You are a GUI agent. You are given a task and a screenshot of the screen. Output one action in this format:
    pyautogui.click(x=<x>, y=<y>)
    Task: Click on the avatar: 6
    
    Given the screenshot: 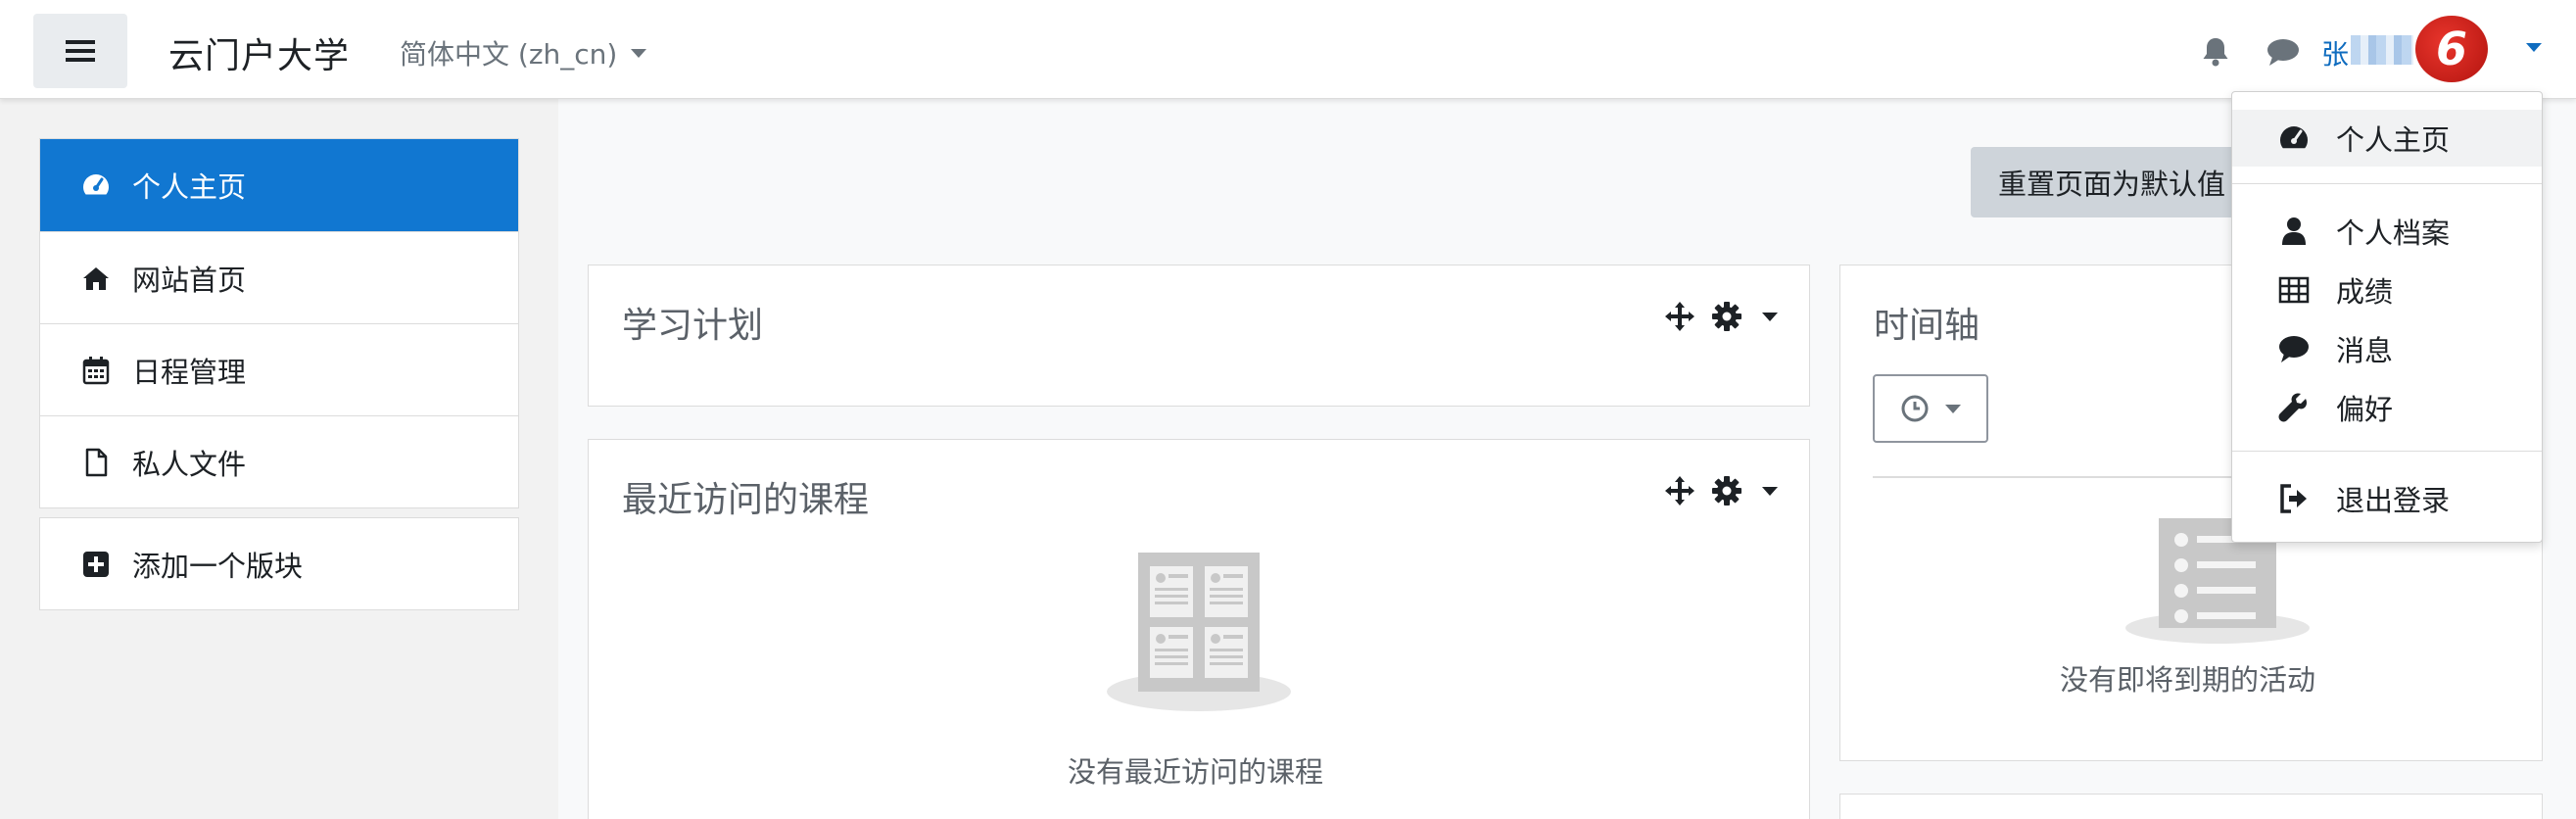 What is the action you would take?
    pyautogui.click(x=2451, y=49)
    